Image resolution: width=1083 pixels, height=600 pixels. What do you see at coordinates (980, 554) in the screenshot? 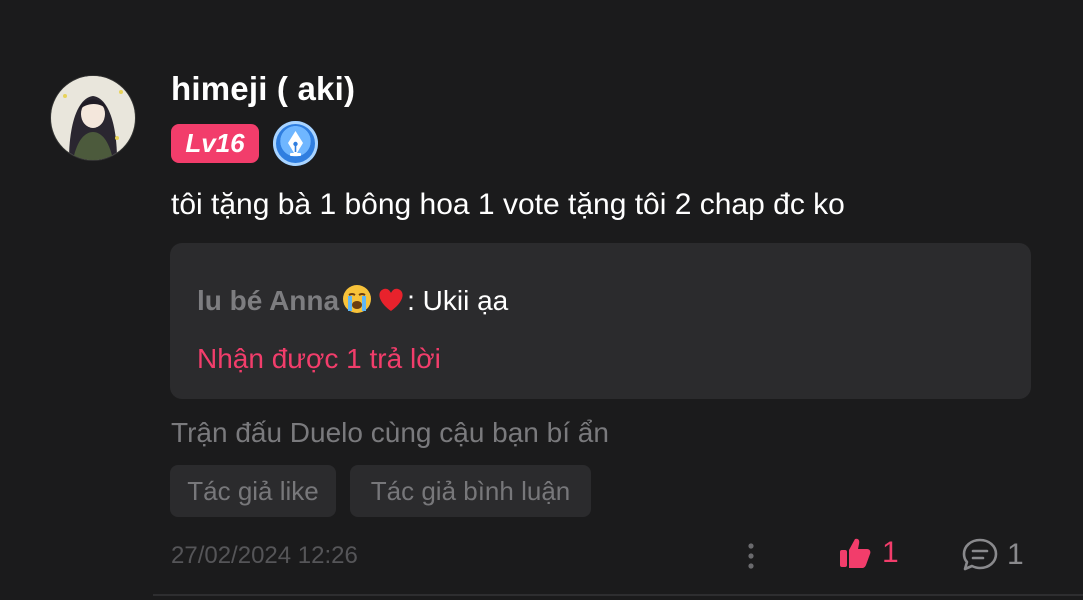
I see `speech-bubble-icon` at bounding box center [980, 554].